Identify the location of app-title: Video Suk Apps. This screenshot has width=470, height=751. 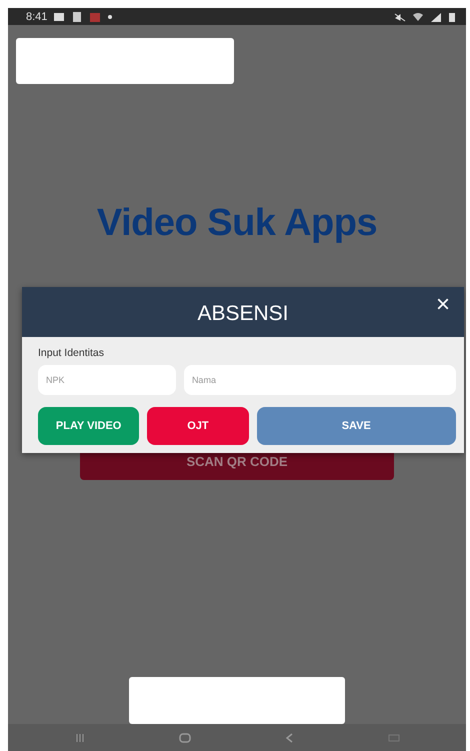
(237, 223).